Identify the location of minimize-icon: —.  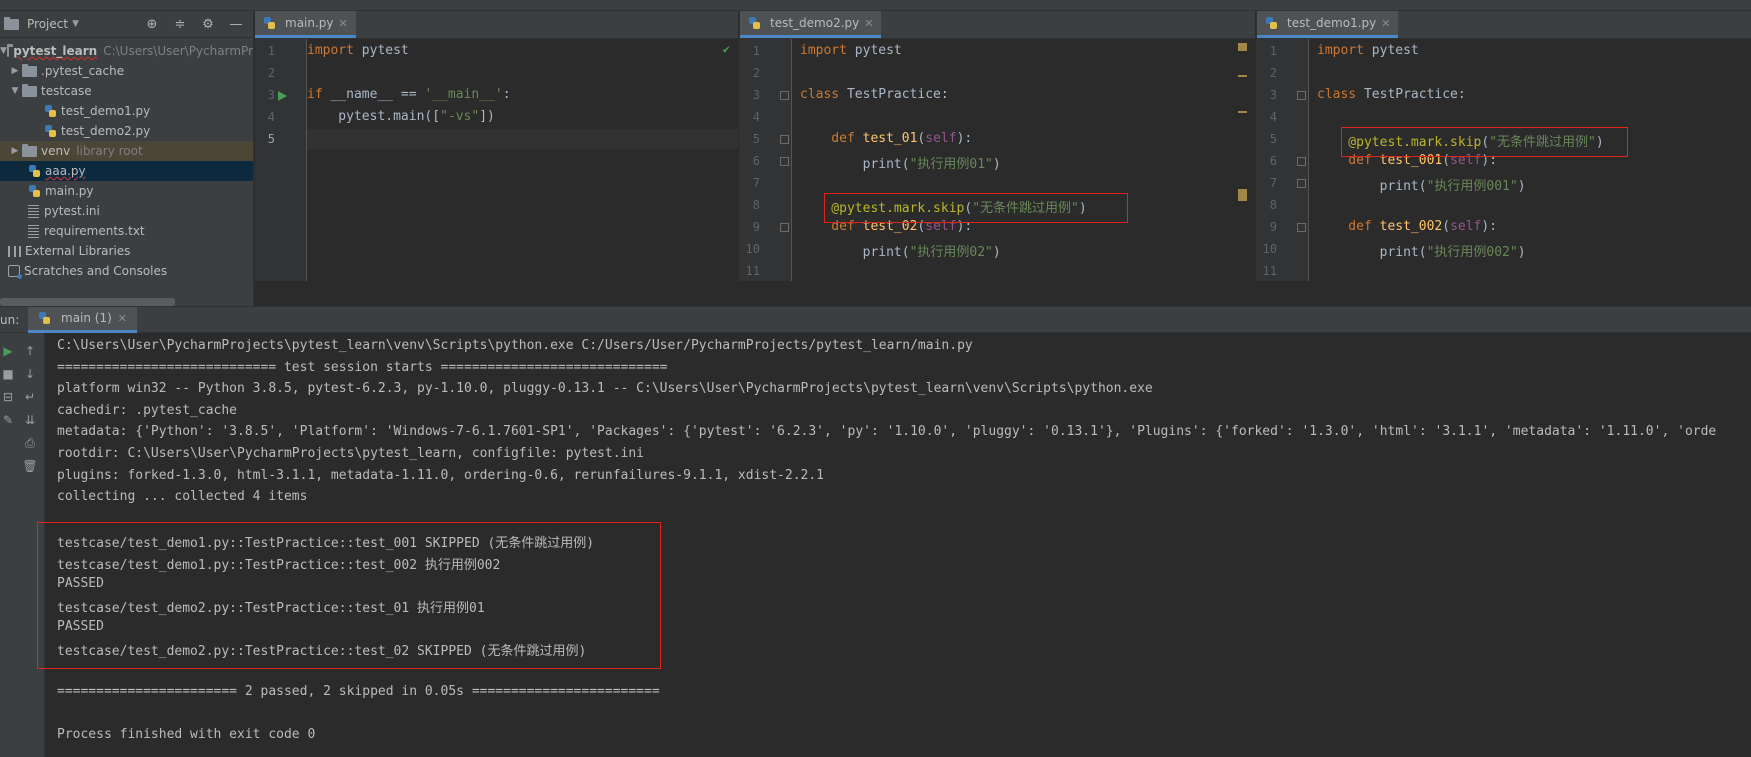
(236, 24).